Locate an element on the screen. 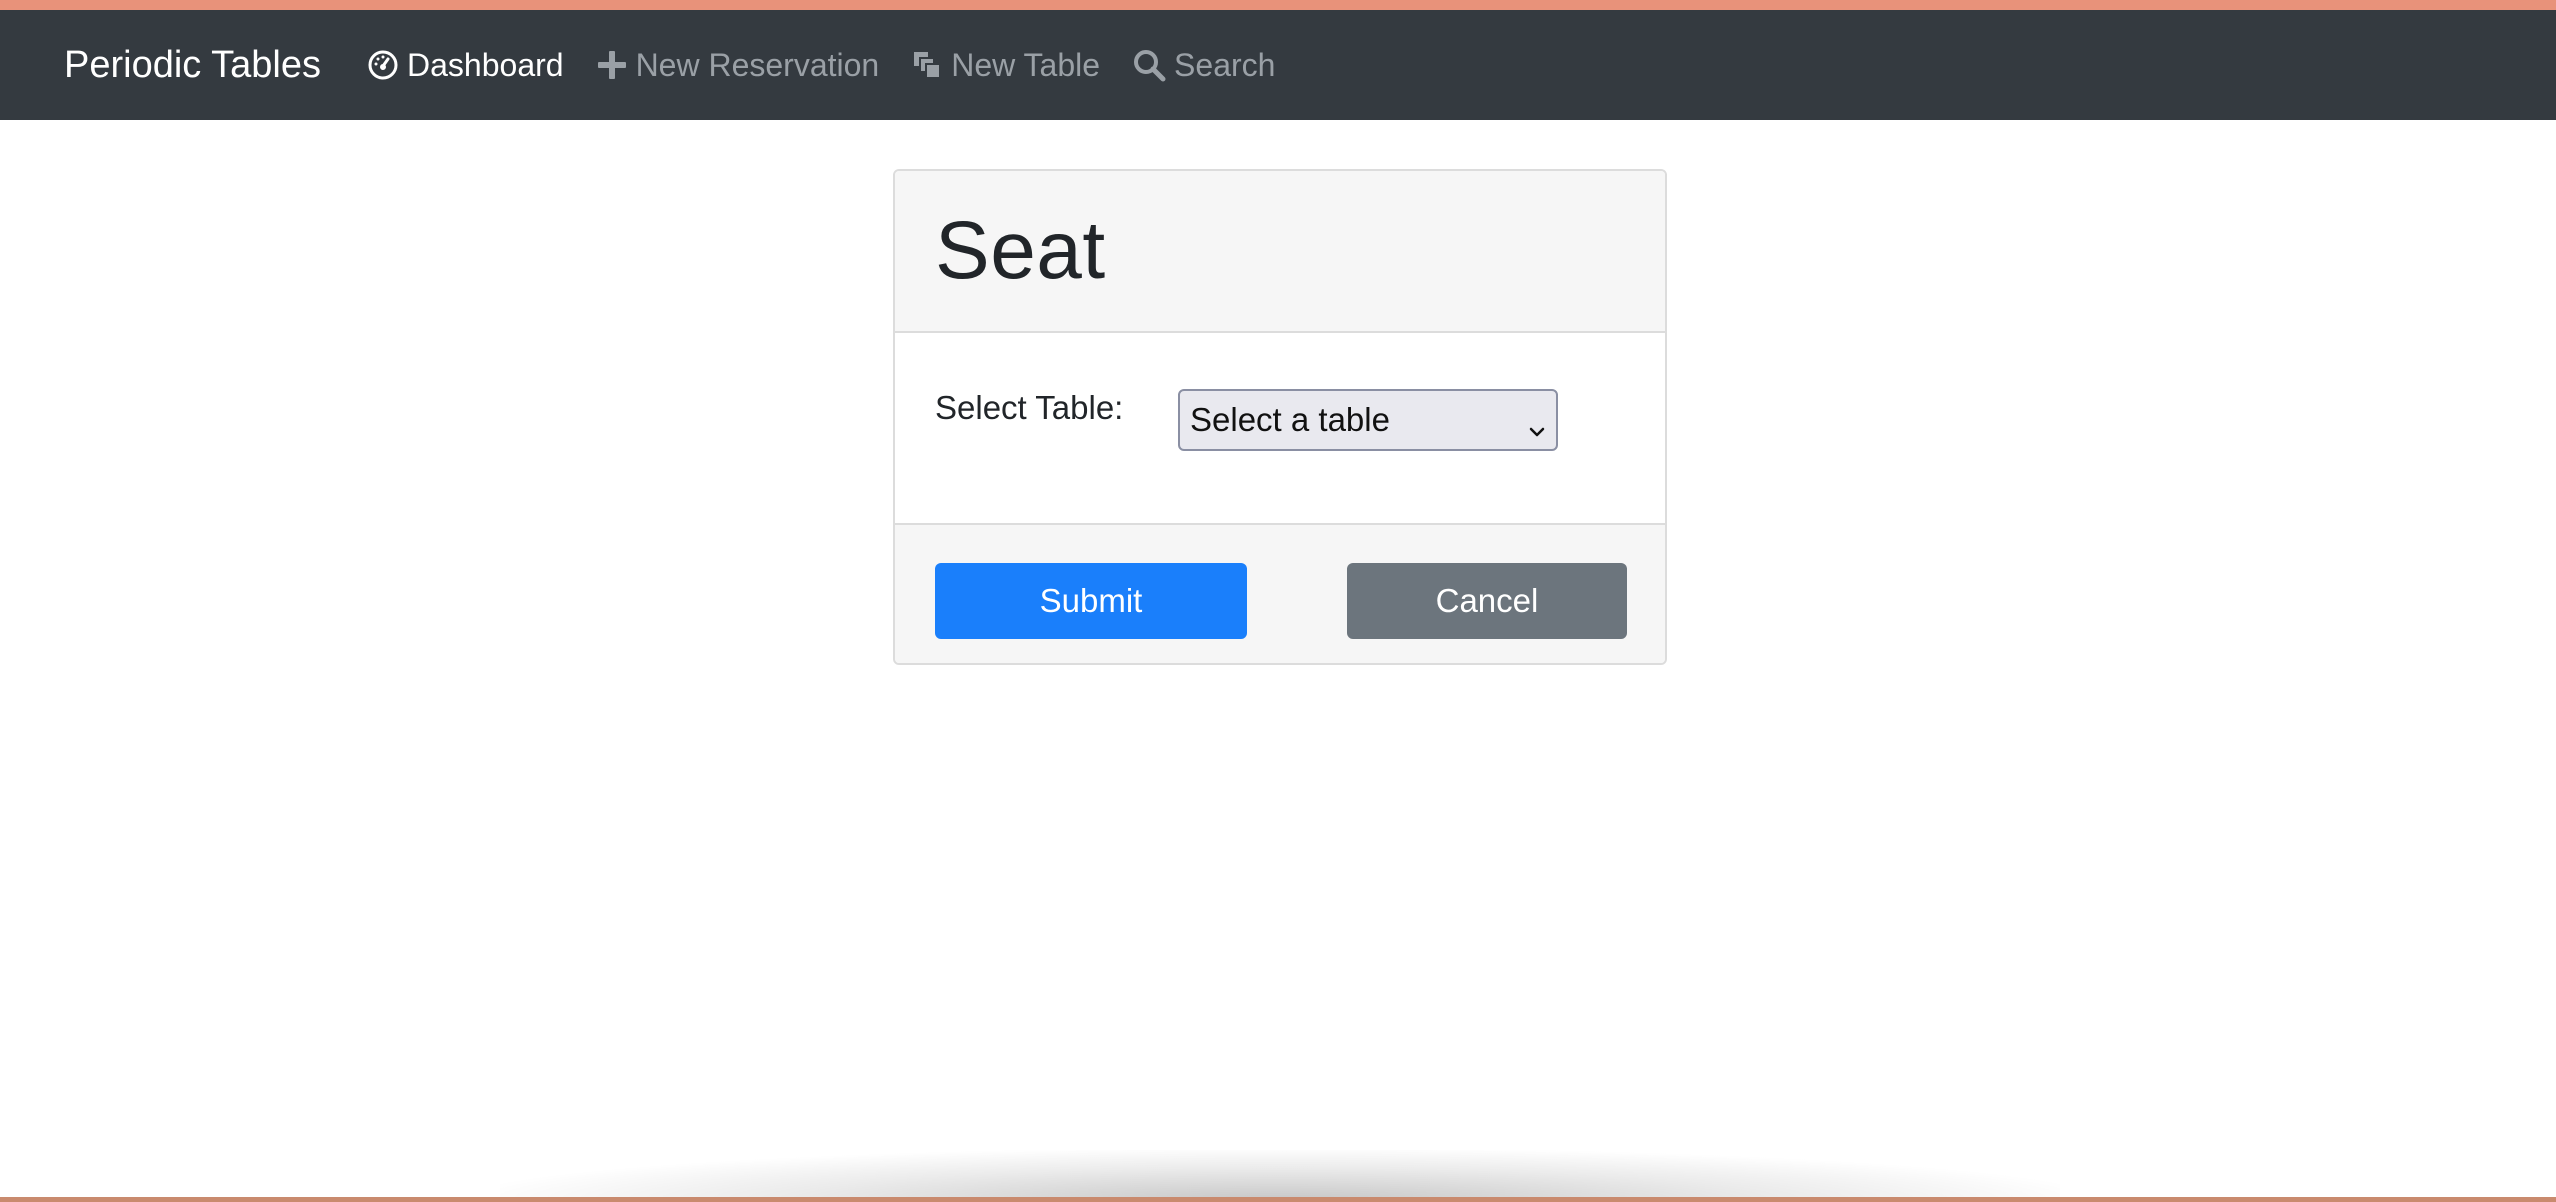  plus-icon is located at coordinates (612, 65).